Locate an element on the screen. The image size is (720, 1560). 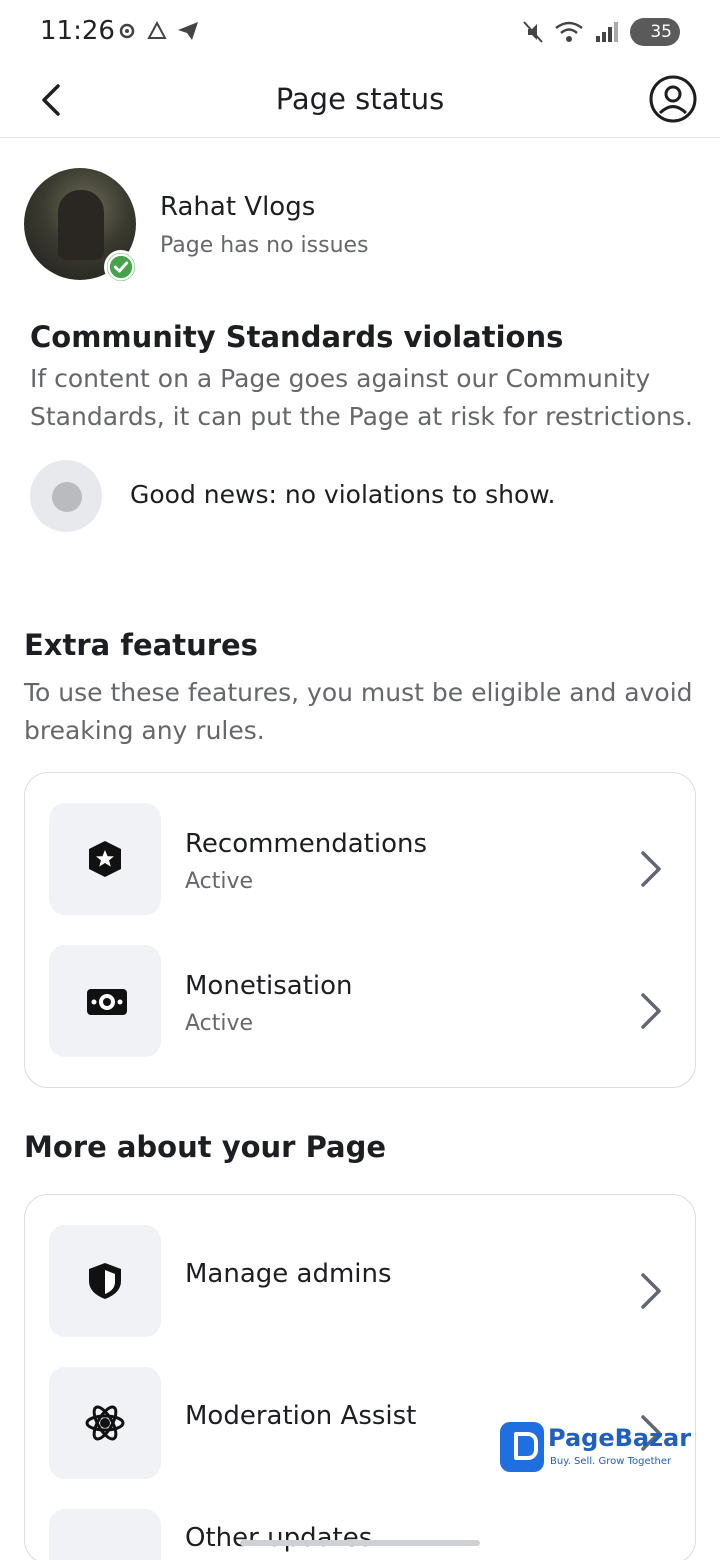
update-icon is located at coordinates (105, 1534).